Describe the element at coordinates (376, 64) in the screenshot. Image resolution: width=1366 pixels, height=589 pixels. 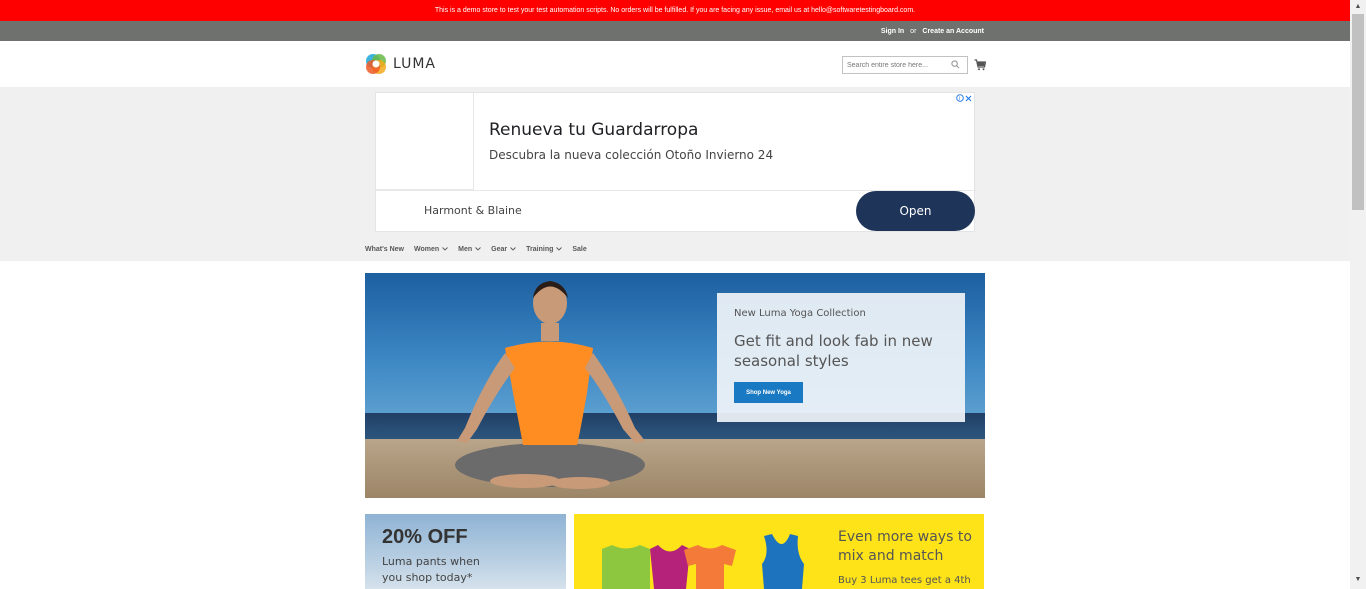
I see `luma-logo-icon` at that location.